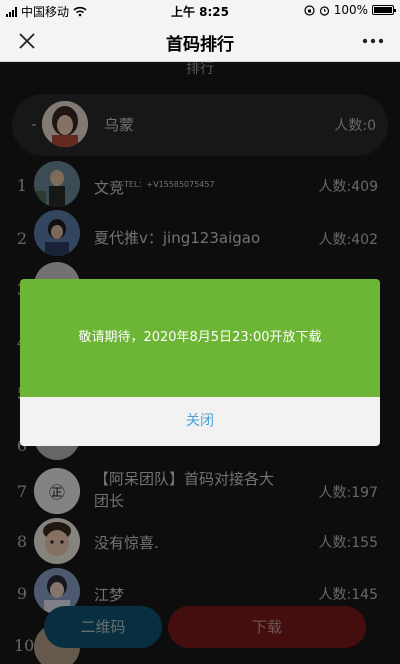  What do you see at coordinates (200, 10) in the screenshot?
I see `status-bar: 中国移动 上午 8:25 100%` at bounding box center [200, 10].